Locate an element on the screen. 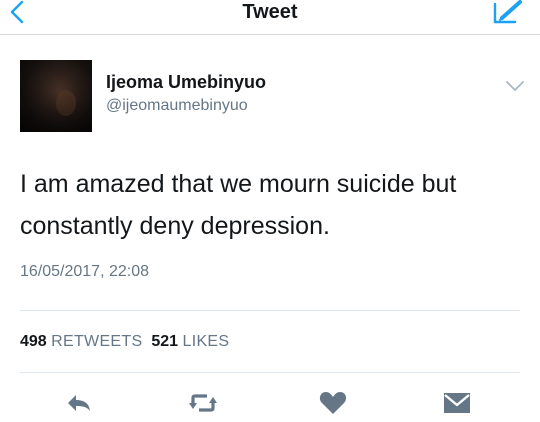  retweets-stat: 498 RETWEETS is located at coordinates (81, 342).